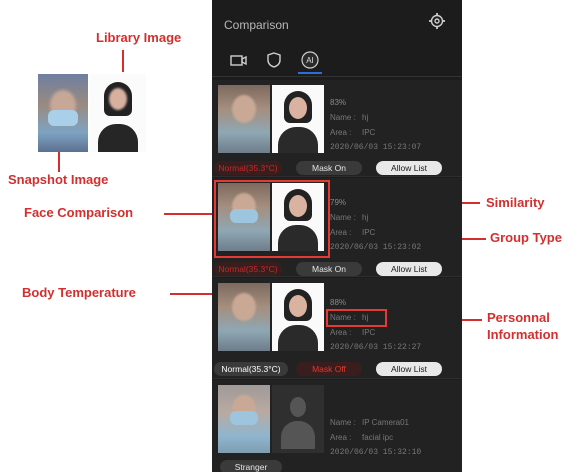 This screenshot has height=472, width=578. Describe the element at coordinates (337, 60) in the screenshot. I see `tab-bar: AI` at that location.